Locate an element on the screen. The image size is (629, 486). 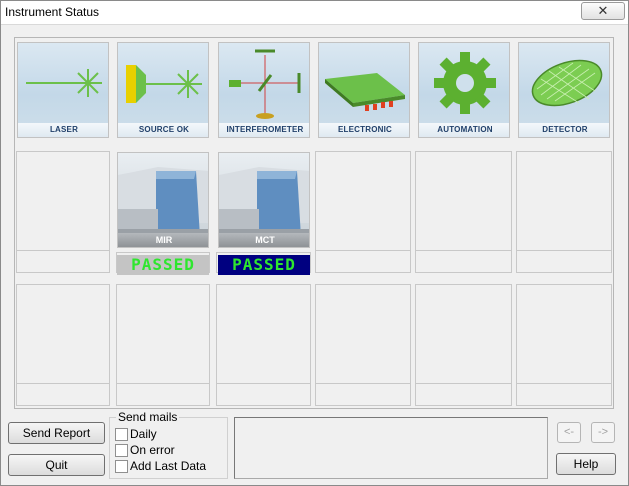
checkbox-label: On error is located at coordinates (152, 450).